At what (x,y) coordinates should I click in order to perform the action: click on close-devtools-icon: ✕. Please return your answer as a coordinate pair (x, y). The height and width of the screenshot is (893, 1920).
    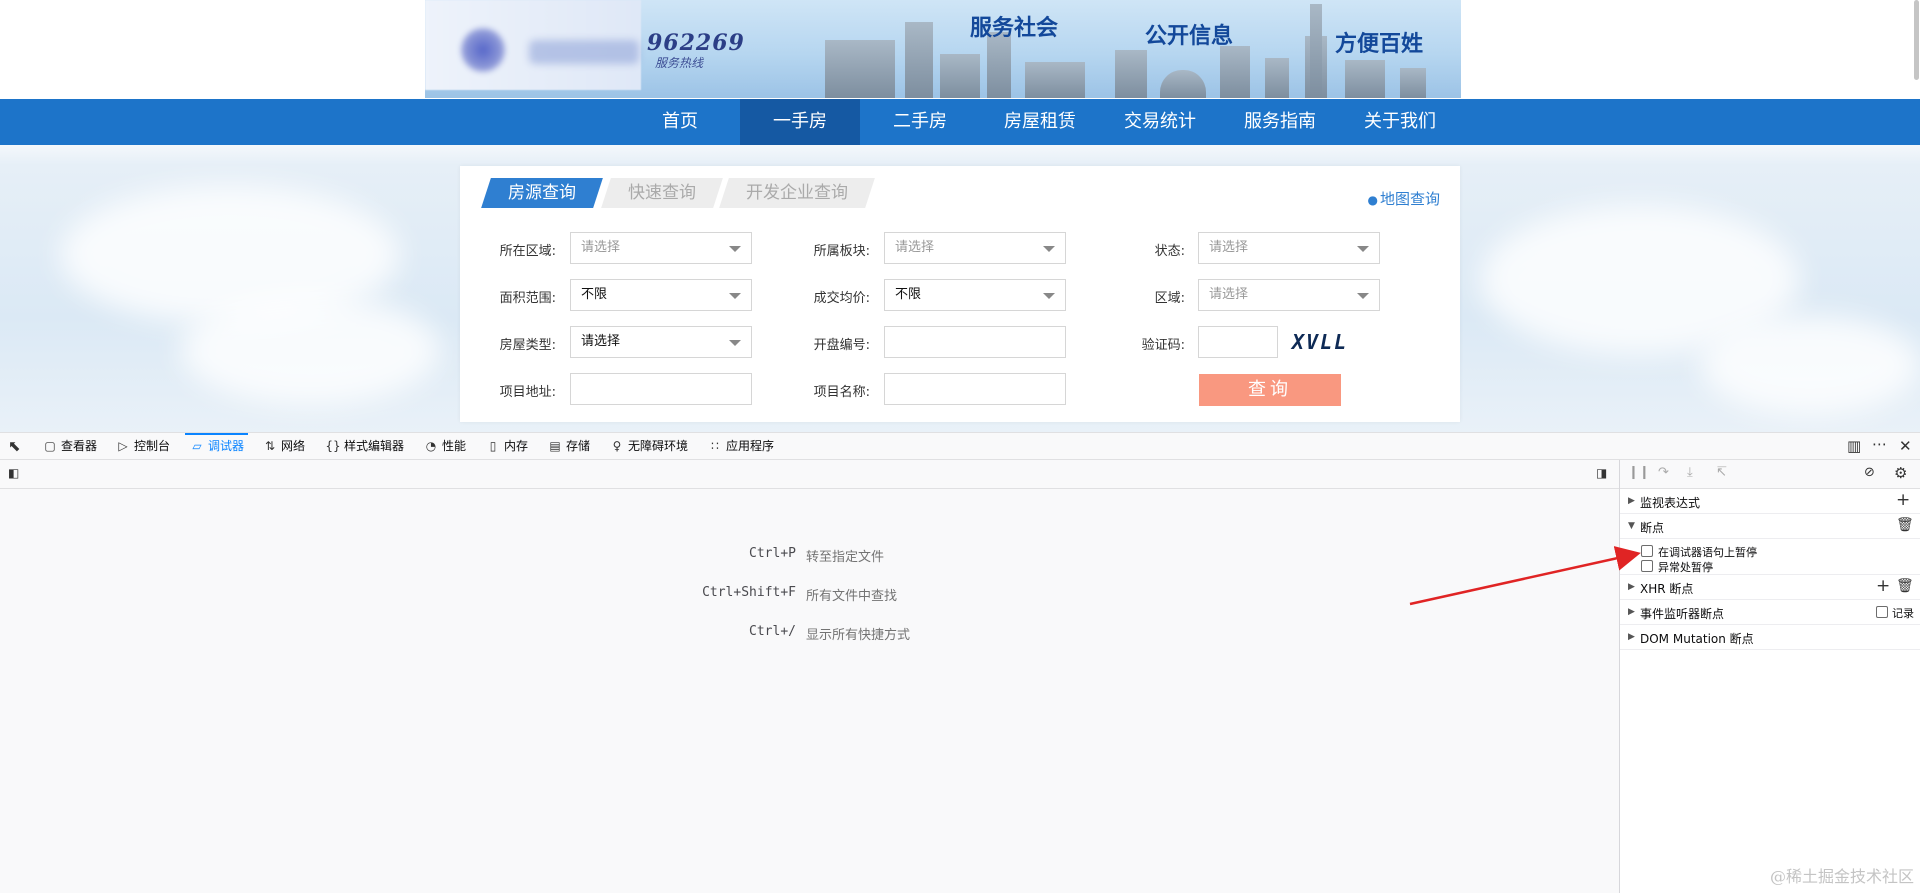
    Looking at the image, I should click on (1905, 446).